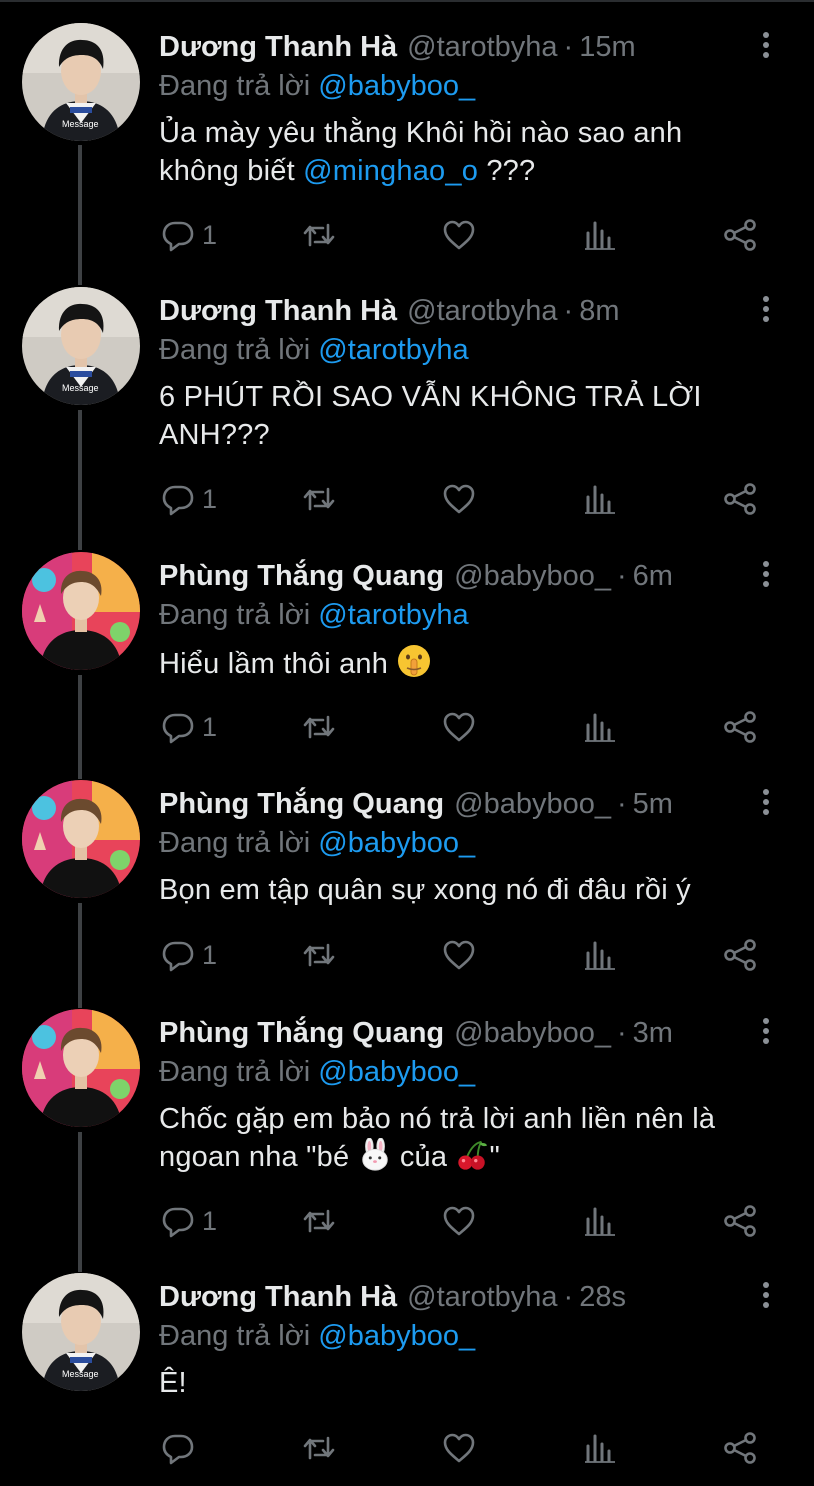  I want to click on replying-to: Đang trả lời @babyboo_, so click(317, 1336).